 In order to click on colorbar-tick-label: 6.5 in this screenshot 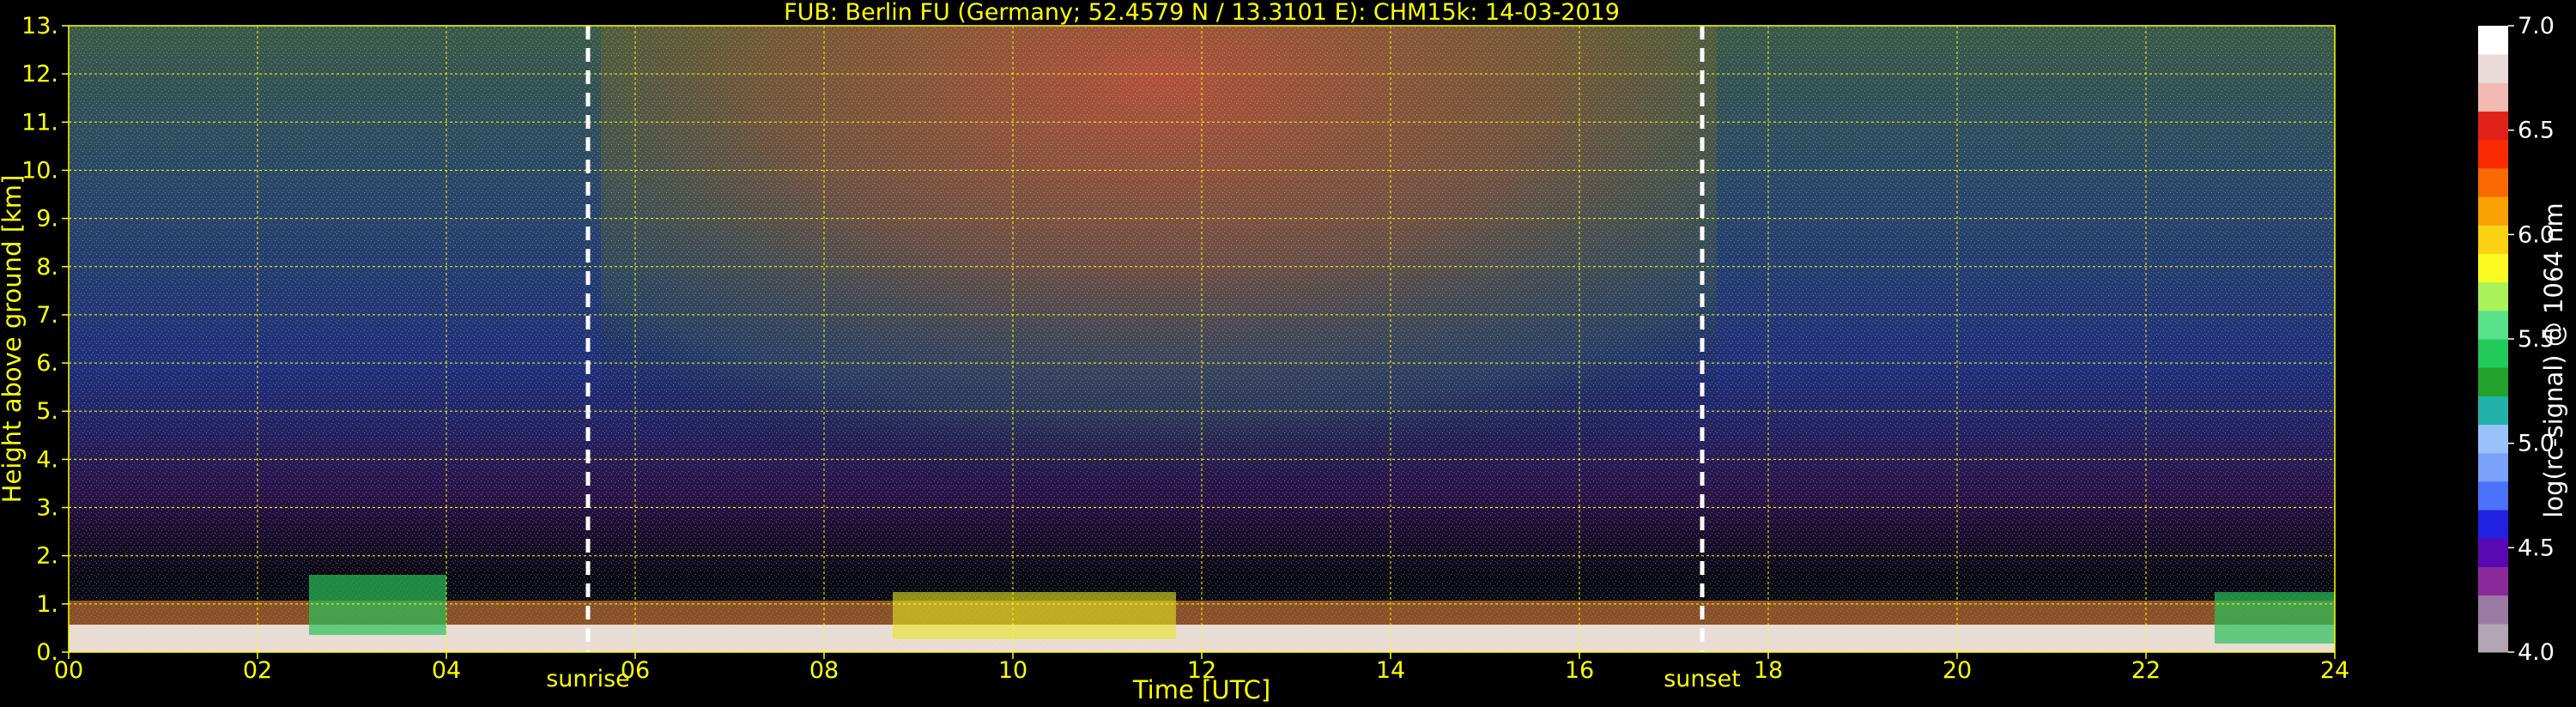, I will do `click(2536, 131)`.